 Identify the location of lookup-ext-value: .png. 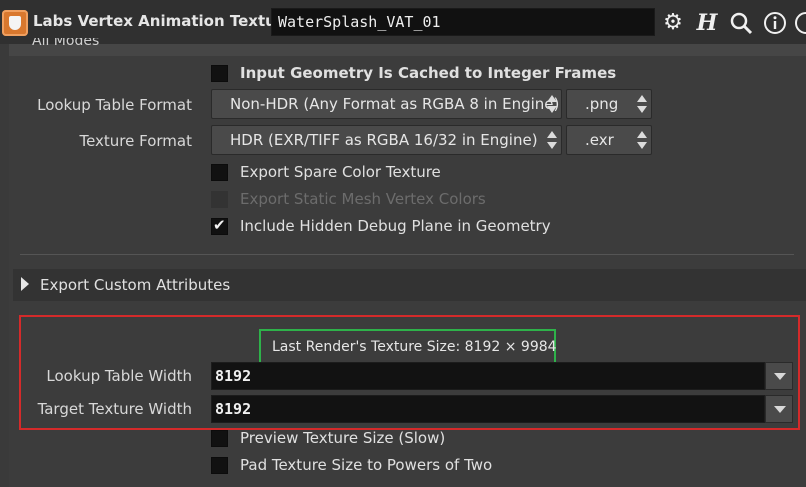
(602, 104).